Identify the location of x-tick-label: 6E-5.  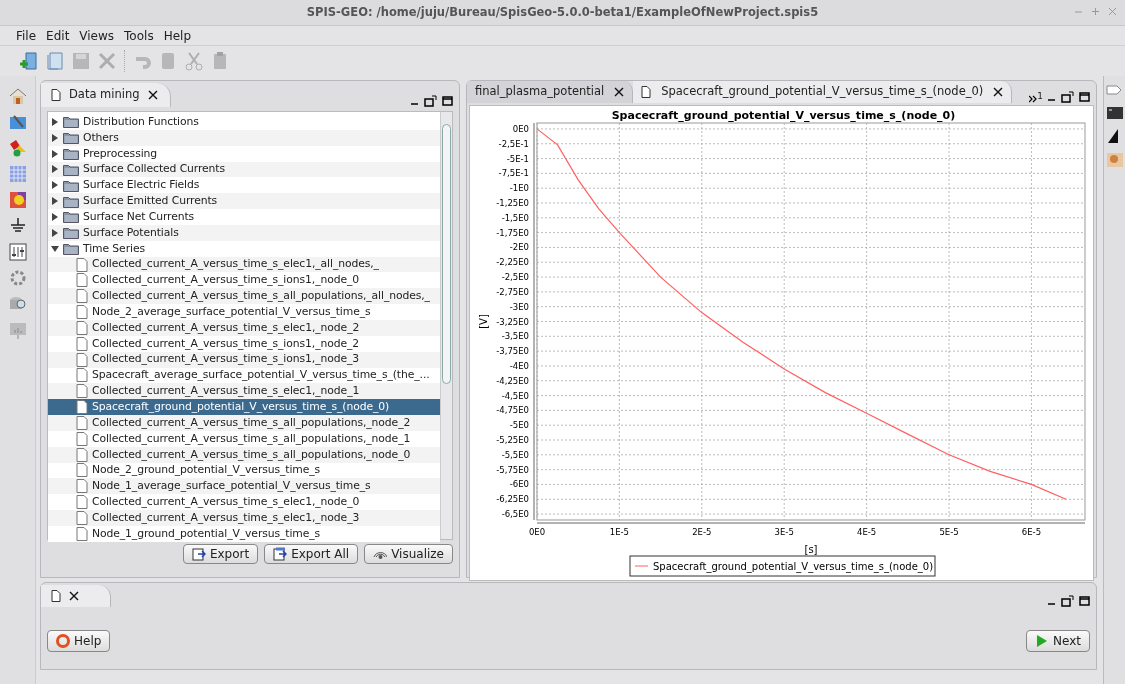
(1031, 532).